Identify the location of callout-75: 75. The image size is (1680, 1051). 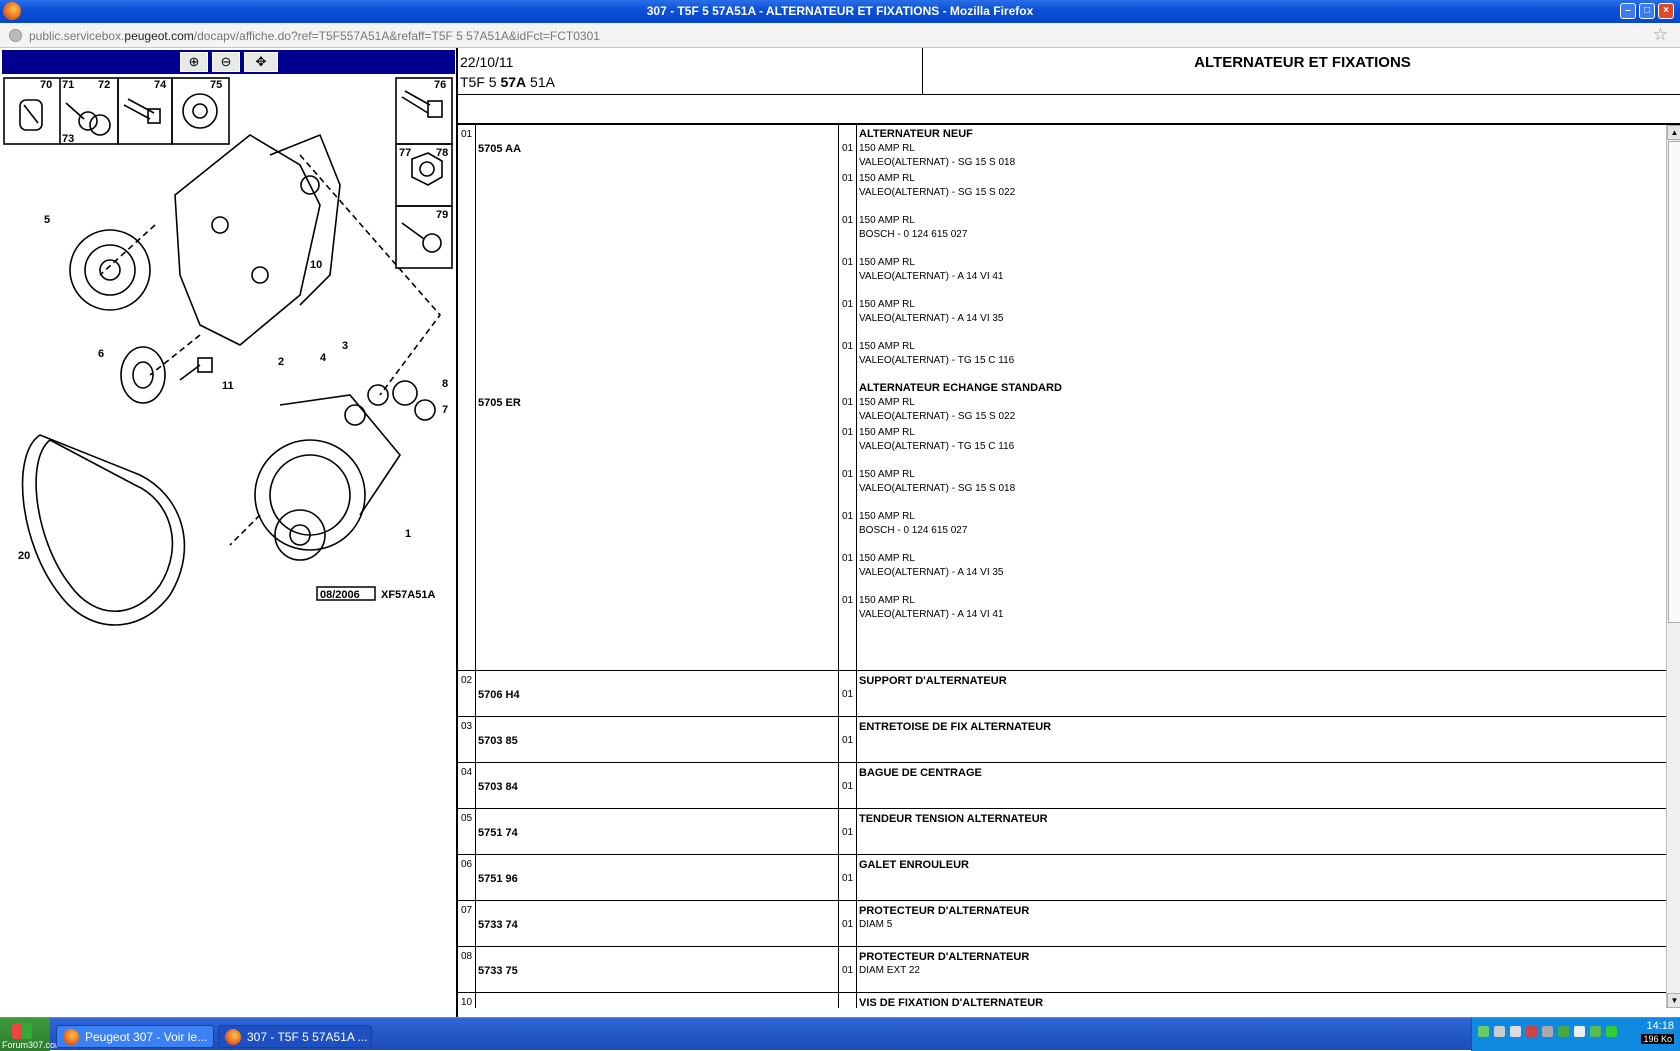
(216, 85).